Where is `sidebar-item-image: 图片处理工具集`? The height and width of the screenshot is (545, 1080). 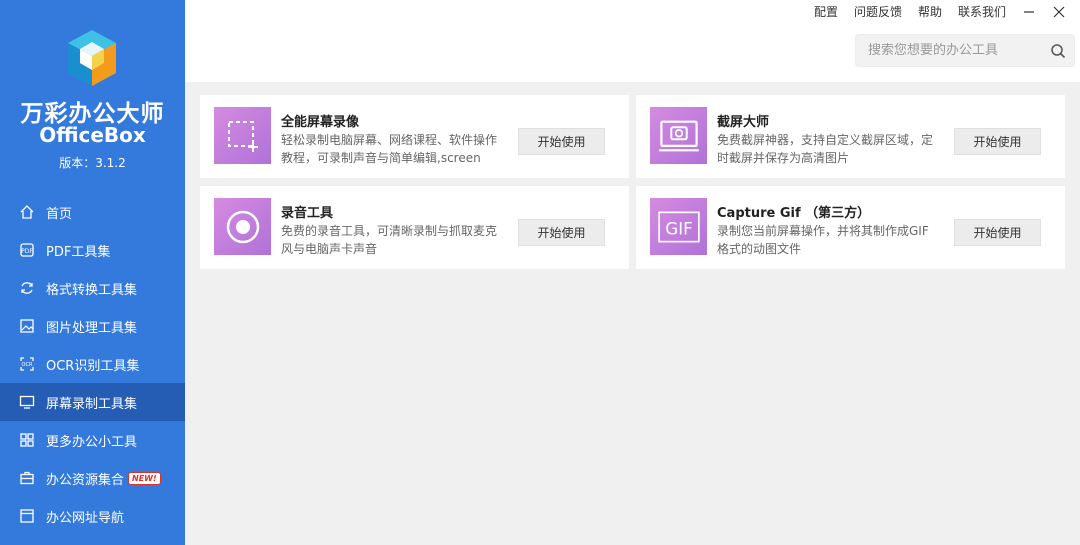 sidebar-item-image: 图片处理工具集 is located at coordinates (92, 326).